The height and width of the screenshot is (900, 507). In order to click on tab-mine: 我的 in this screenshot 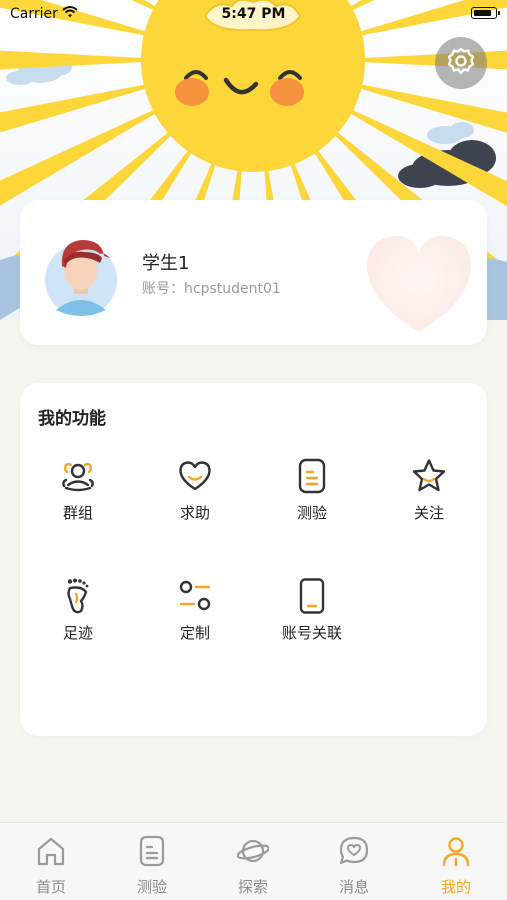, I will do `click(456, 865)`.